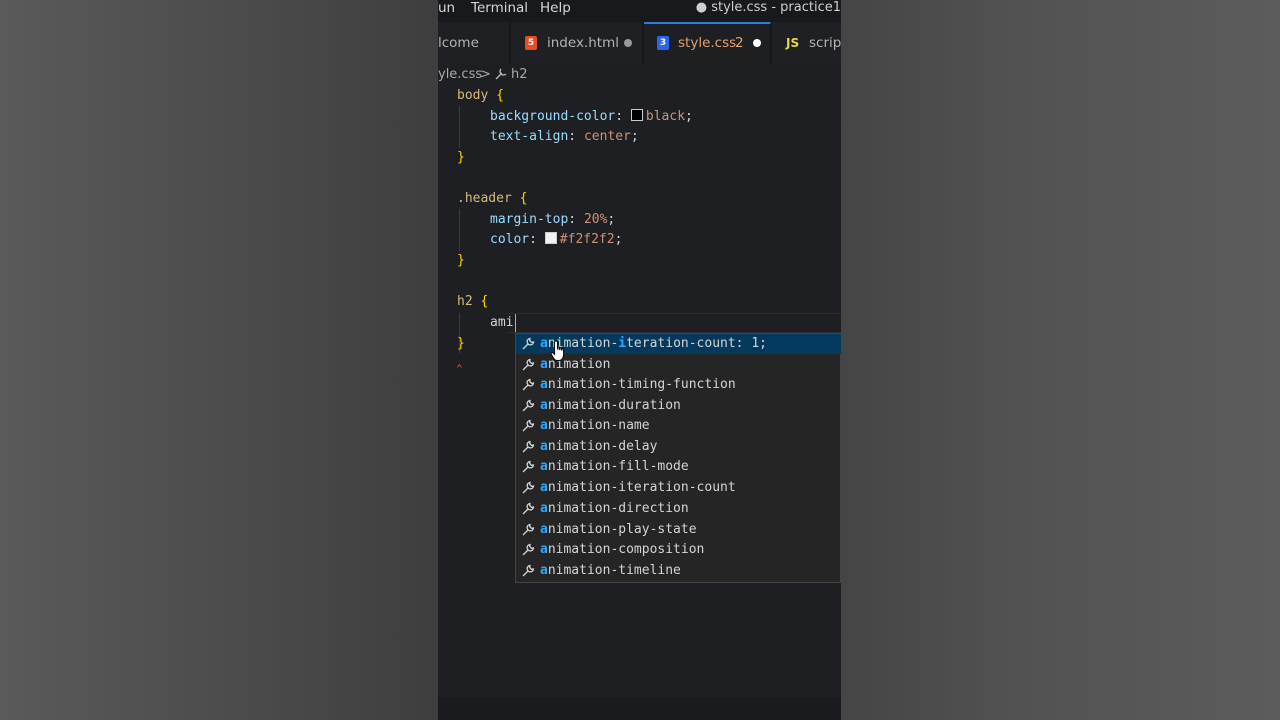  I want to click on css3-icon: 3, so click(663, 43).